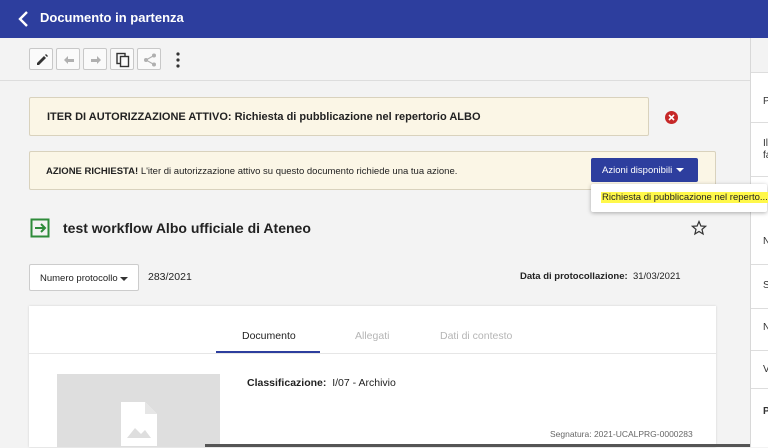  I want to click on back-arrow-icon, so click(24, 19).